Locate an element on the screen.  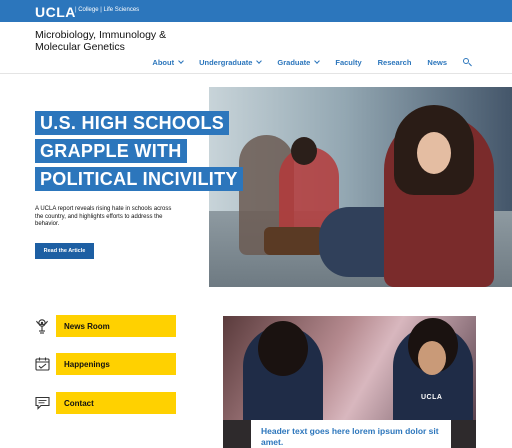
hero-headline-line: U.S. HIGH SCHOOLS is located at coordinates (132, 123).